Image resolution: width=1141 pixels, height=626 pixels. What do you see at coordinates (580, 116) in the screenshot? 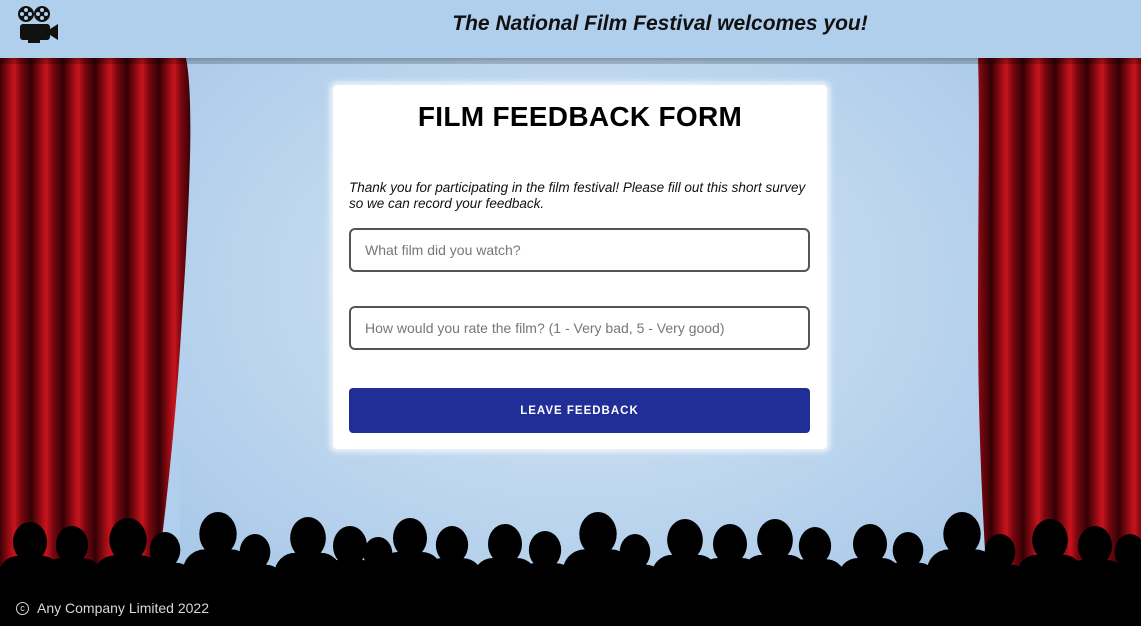
I see `form-title: FILM FEEDBACK FORM` at bounding box center [580, 116].